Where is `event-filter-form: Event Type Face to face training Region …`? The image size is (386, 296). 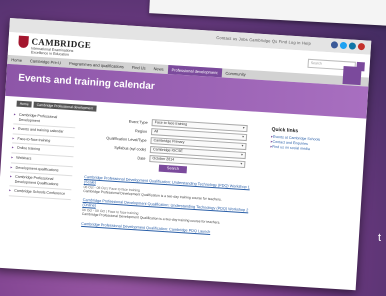 event-filter-form: Event Type Face to face training Region … is located at coordinates (170, 146).